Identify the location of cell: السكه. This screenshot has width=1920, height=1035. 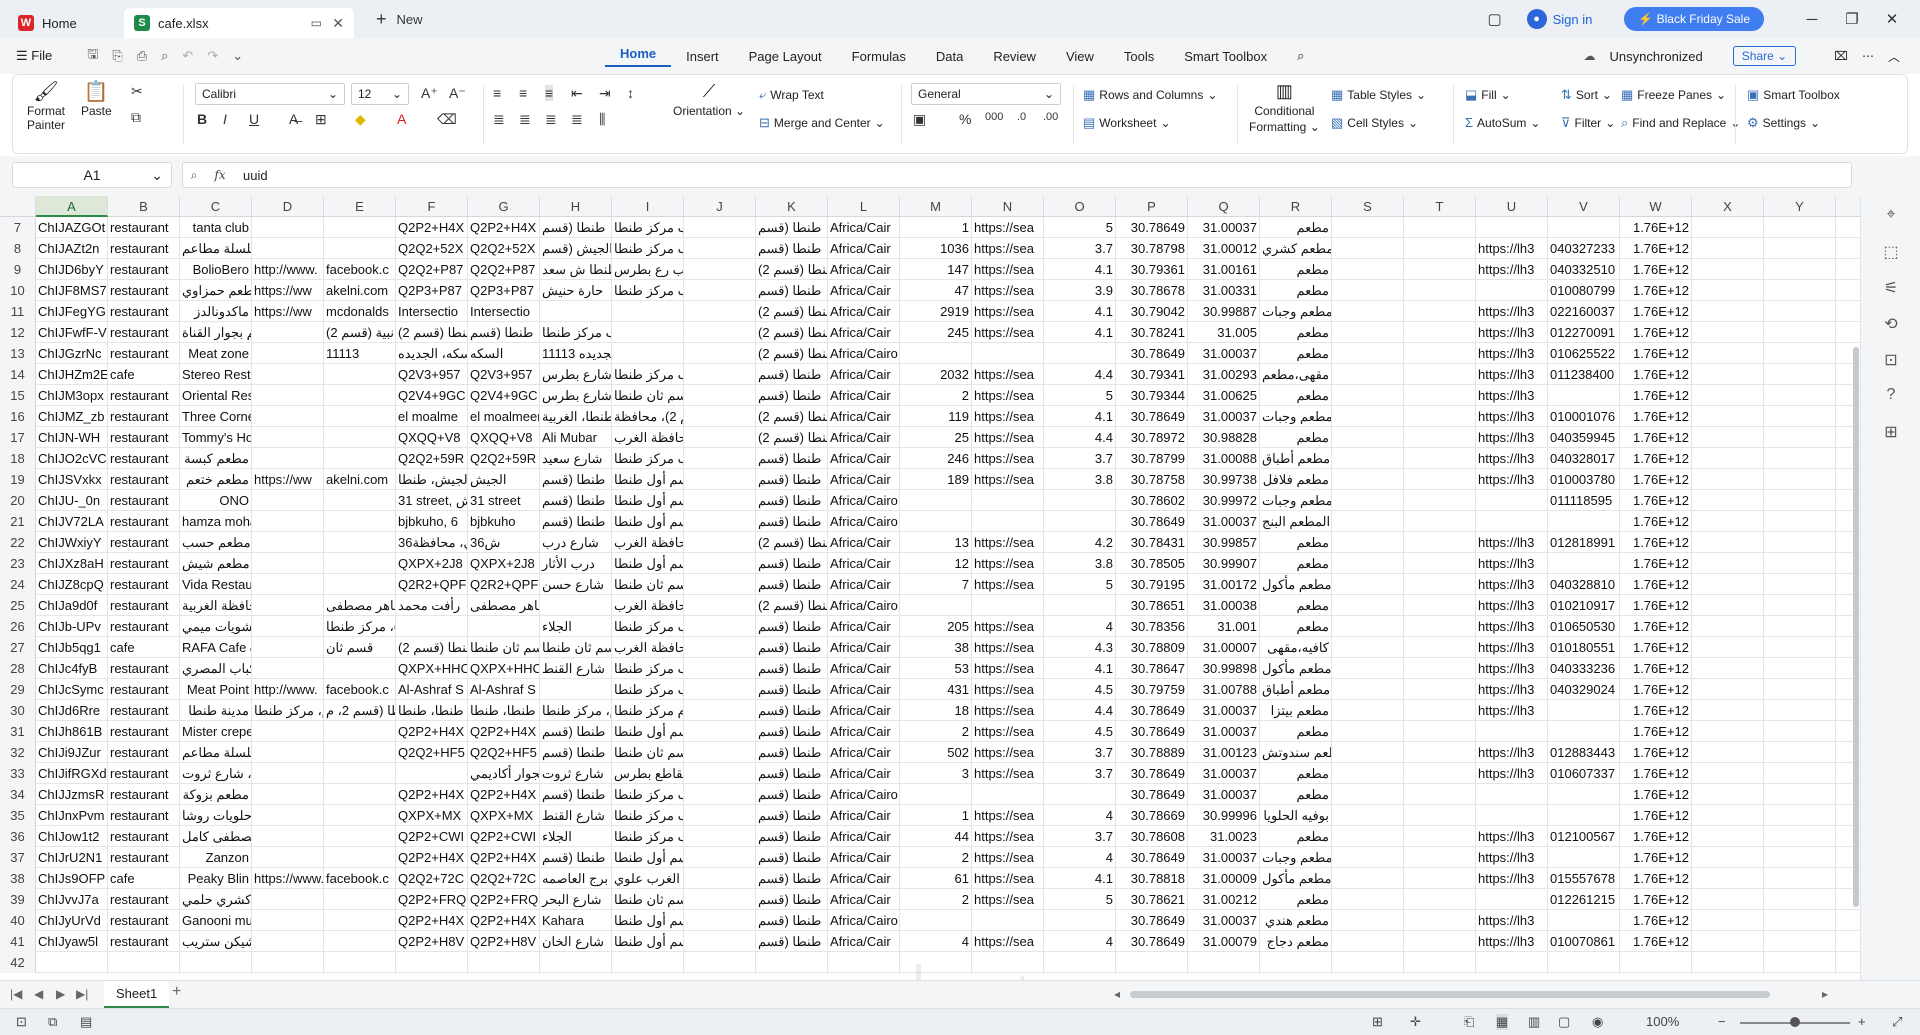
(504, 353).